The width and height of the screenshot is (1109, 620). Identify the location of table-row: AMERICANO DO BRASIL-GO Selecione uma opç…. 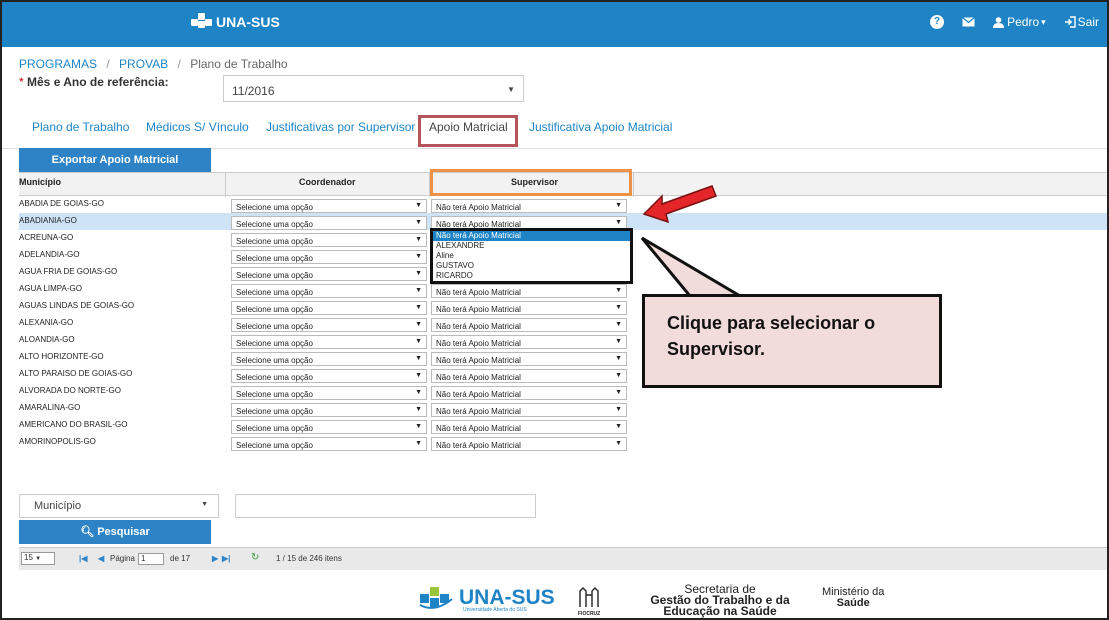
(563, 425).